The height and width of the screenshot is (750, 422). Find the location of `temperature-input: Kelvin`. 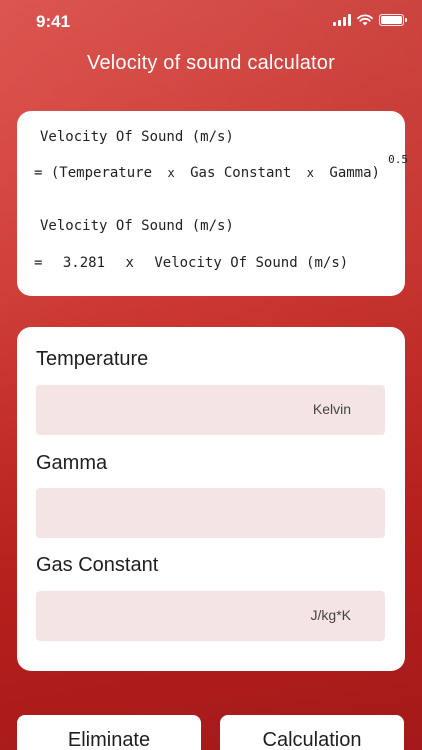

temperature-input: Kelvin is located at coordinates (210, 410).